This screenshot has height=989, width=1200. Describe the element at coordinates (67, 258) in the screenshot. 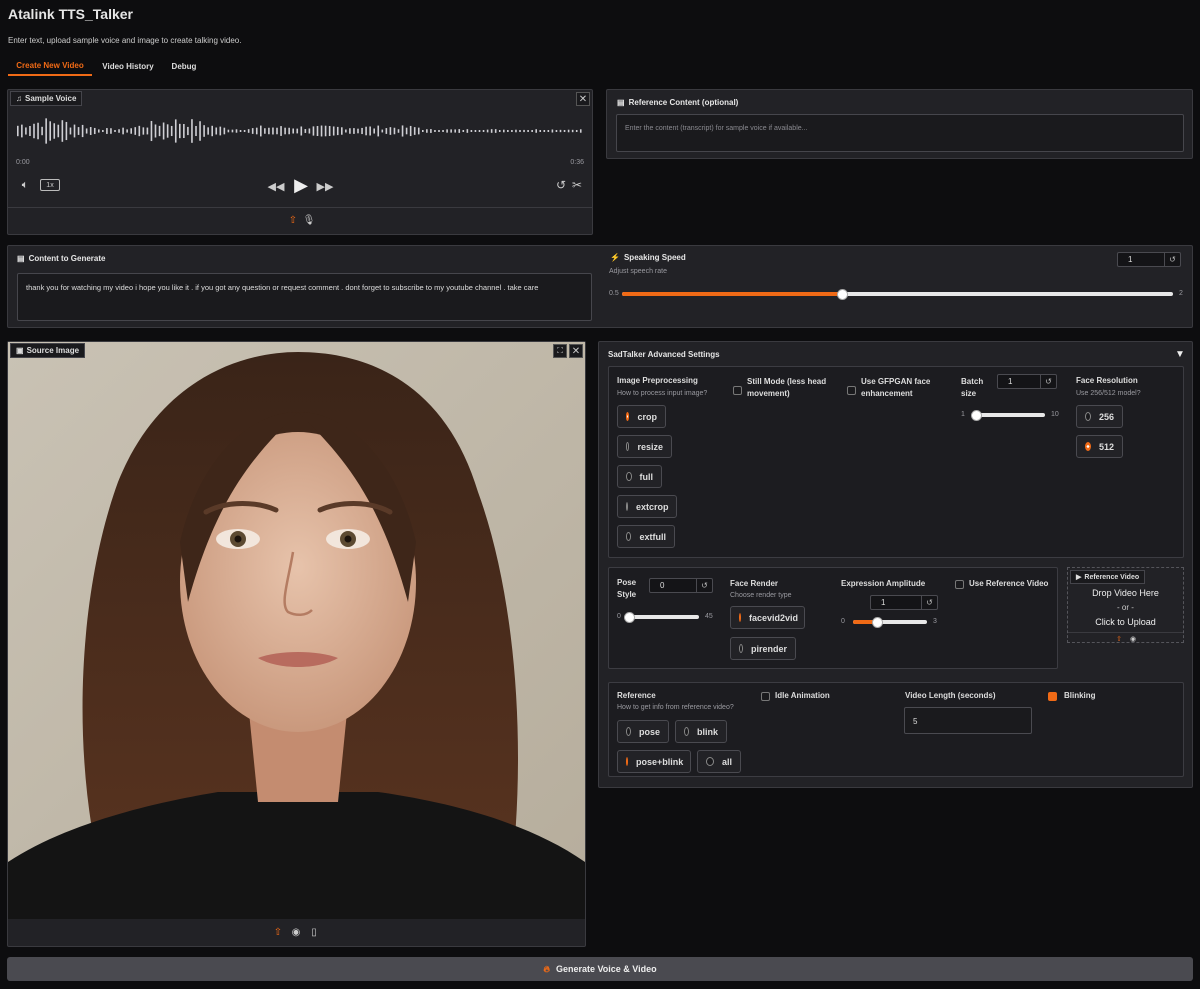

I see `content-to-generate-label: Content to Generate` at that location.